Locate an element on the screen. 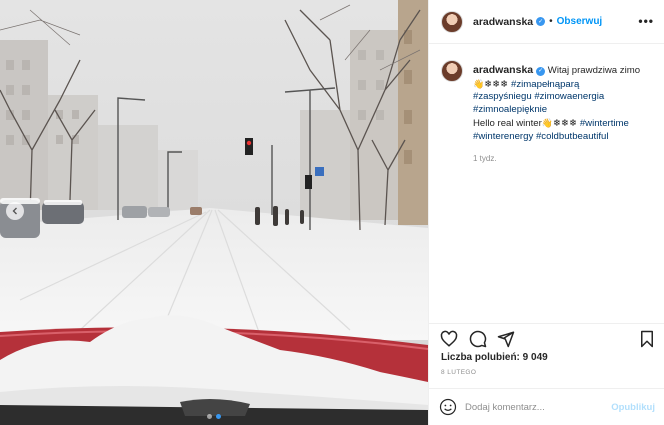 This screenshot has height=425, width=664. share-icon is located at coordinates (506, 339).